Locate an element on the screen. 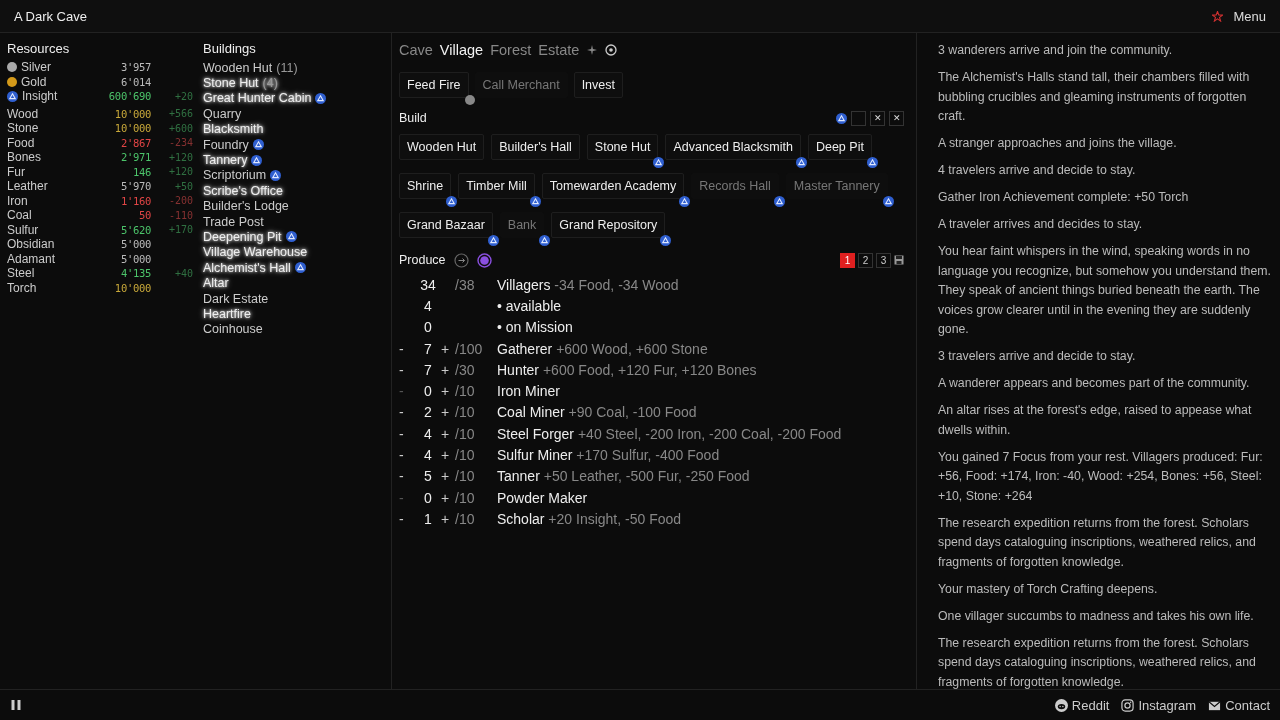  resource-name: Insight is located at coordinates (40, 96).